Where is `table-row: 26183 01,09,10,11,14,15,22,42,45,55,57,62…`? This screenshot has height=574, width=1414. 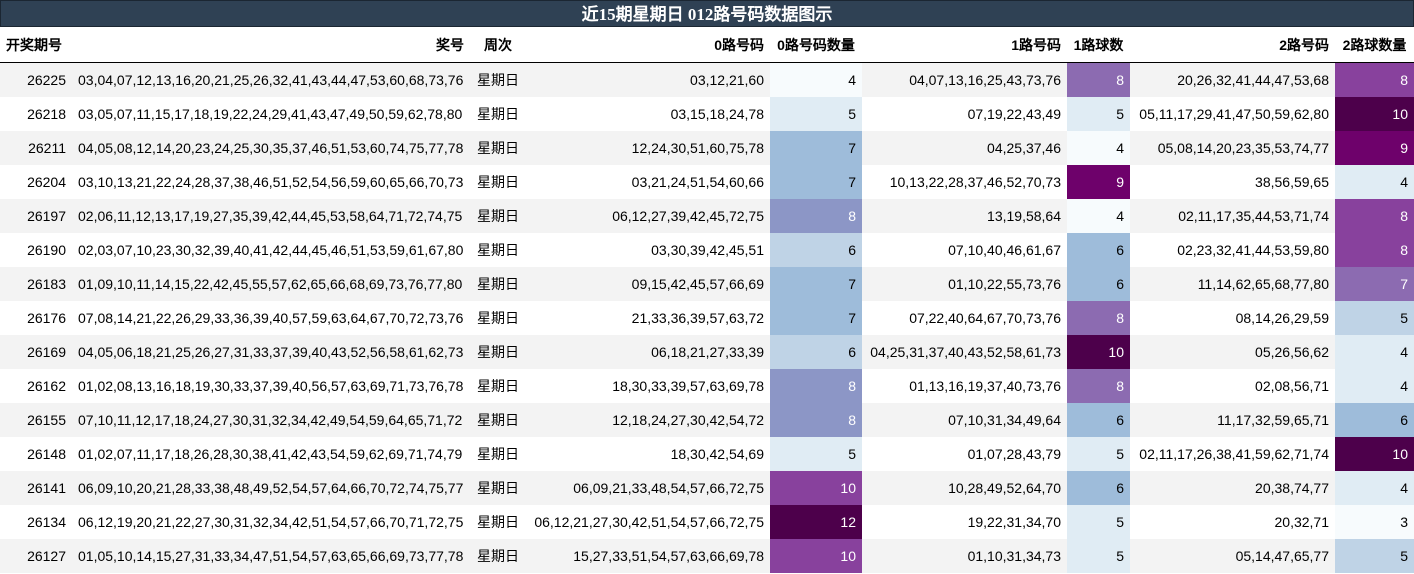 table-row: 26183 01,09,10,11,14,15,22,42,45,55,57,62… is located at coordinates (707, 284).